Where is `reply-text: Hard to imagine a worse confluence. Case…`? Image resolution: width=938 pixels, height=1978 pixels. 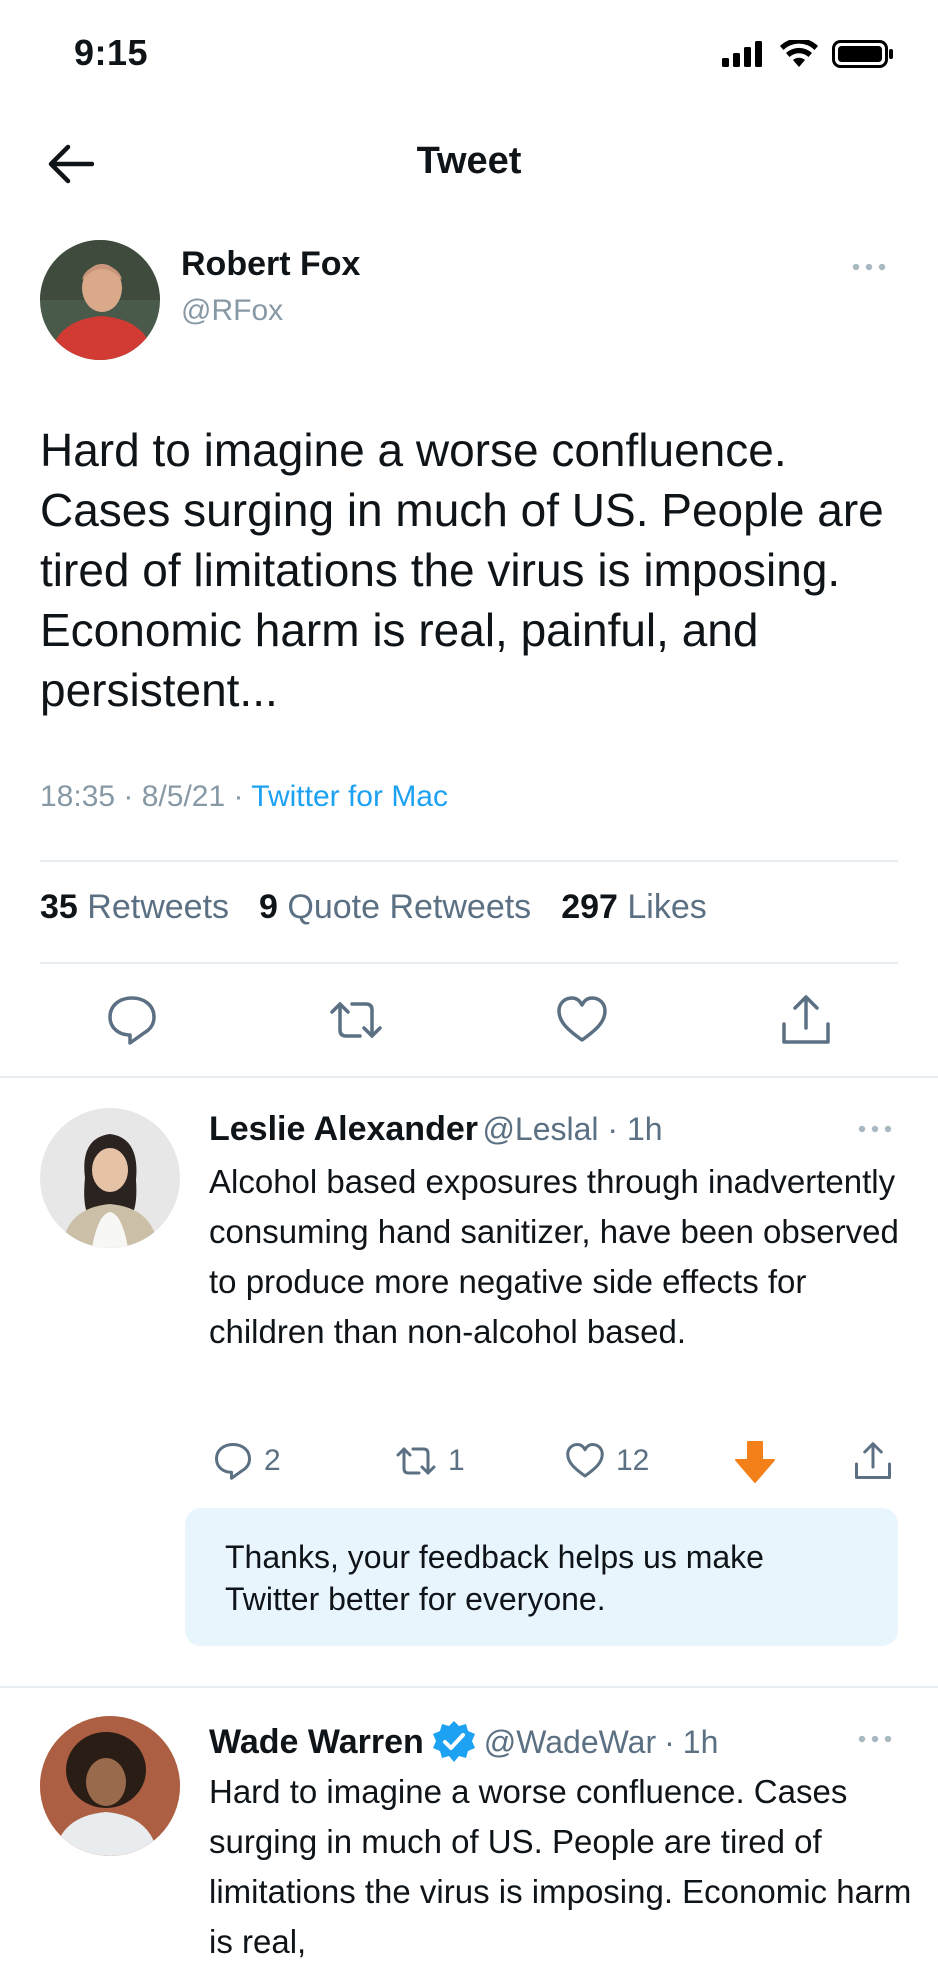
reply-text: Hard to imagine a worse confluence. Case… is located at coordinates (560, 1866).